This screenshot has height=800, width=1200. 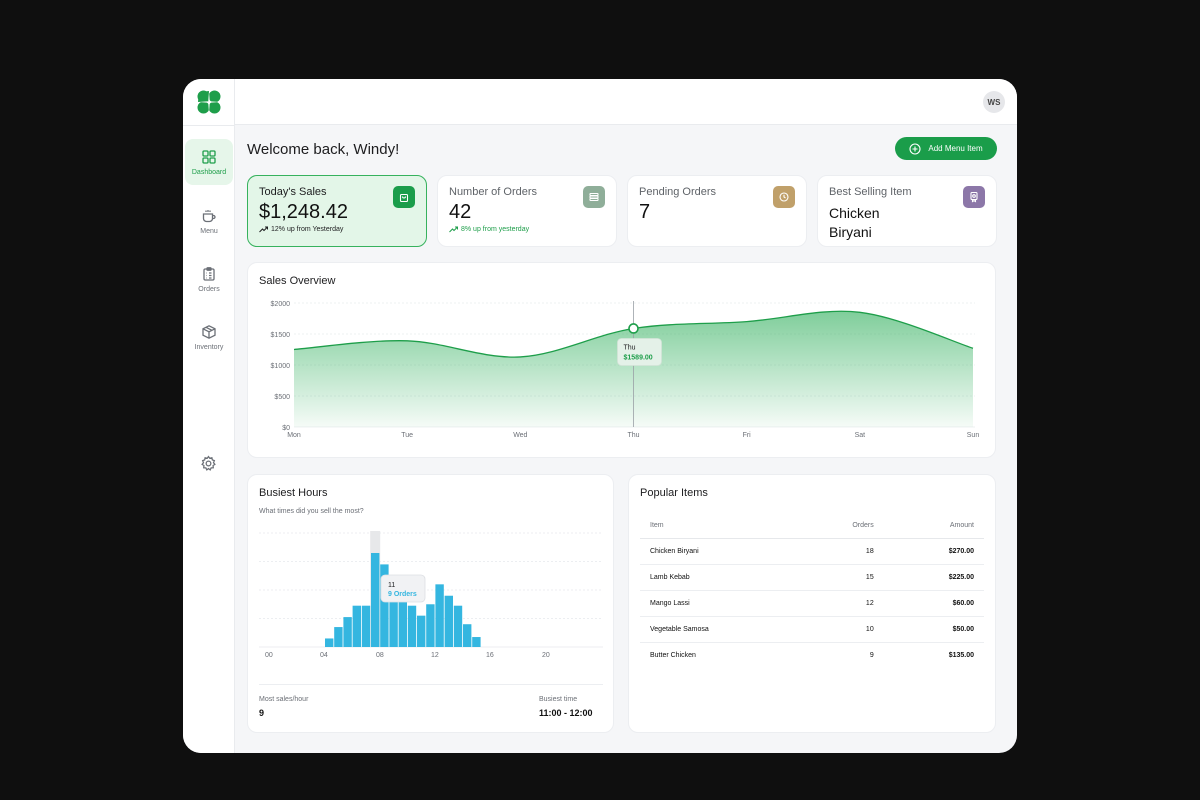 I want to click on stat-card-pending-orders: Pending Orders 7, so click(x=717, y=211).